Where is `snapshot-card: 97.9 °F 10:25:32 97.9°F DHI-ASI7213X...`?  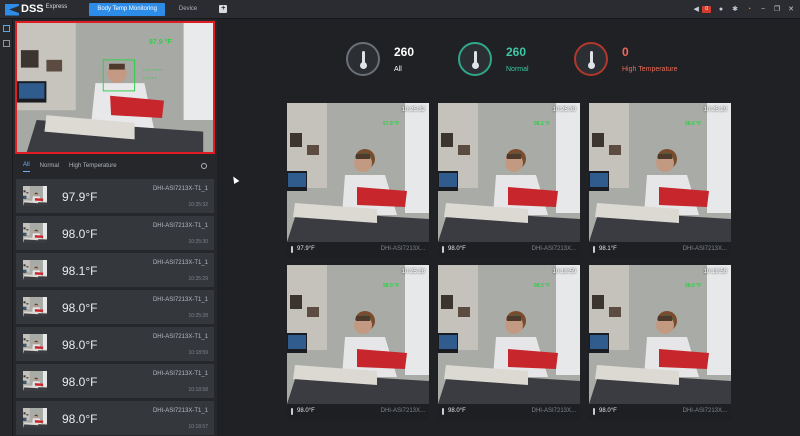 snapshot-card: 97.9 °F 10:25:32 97.9°F DHI-ASI7213X... is located at coordinates (358, 180).